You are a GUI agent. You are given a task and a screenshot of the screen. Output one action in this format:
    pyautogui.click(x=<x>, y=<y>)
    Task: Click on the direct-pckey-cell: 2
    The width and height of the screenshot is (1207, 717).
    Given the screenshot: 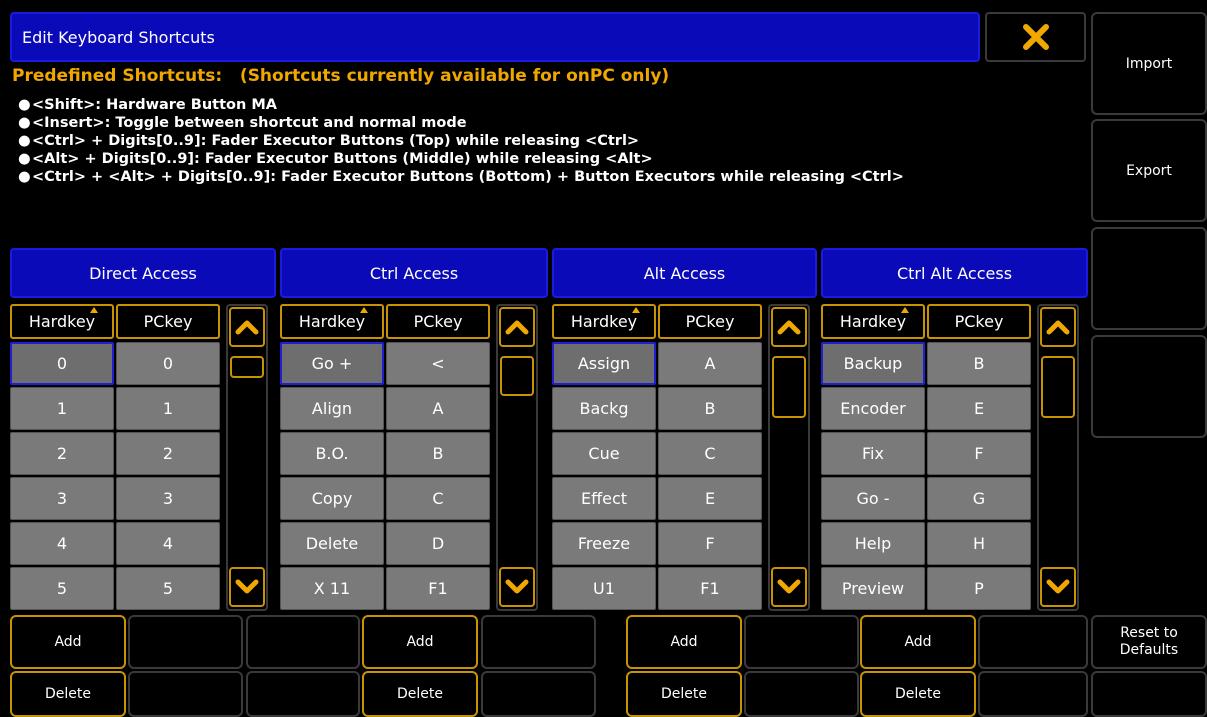 What is the action you would take?
    pyautogui.click(x=168, y=453)
    